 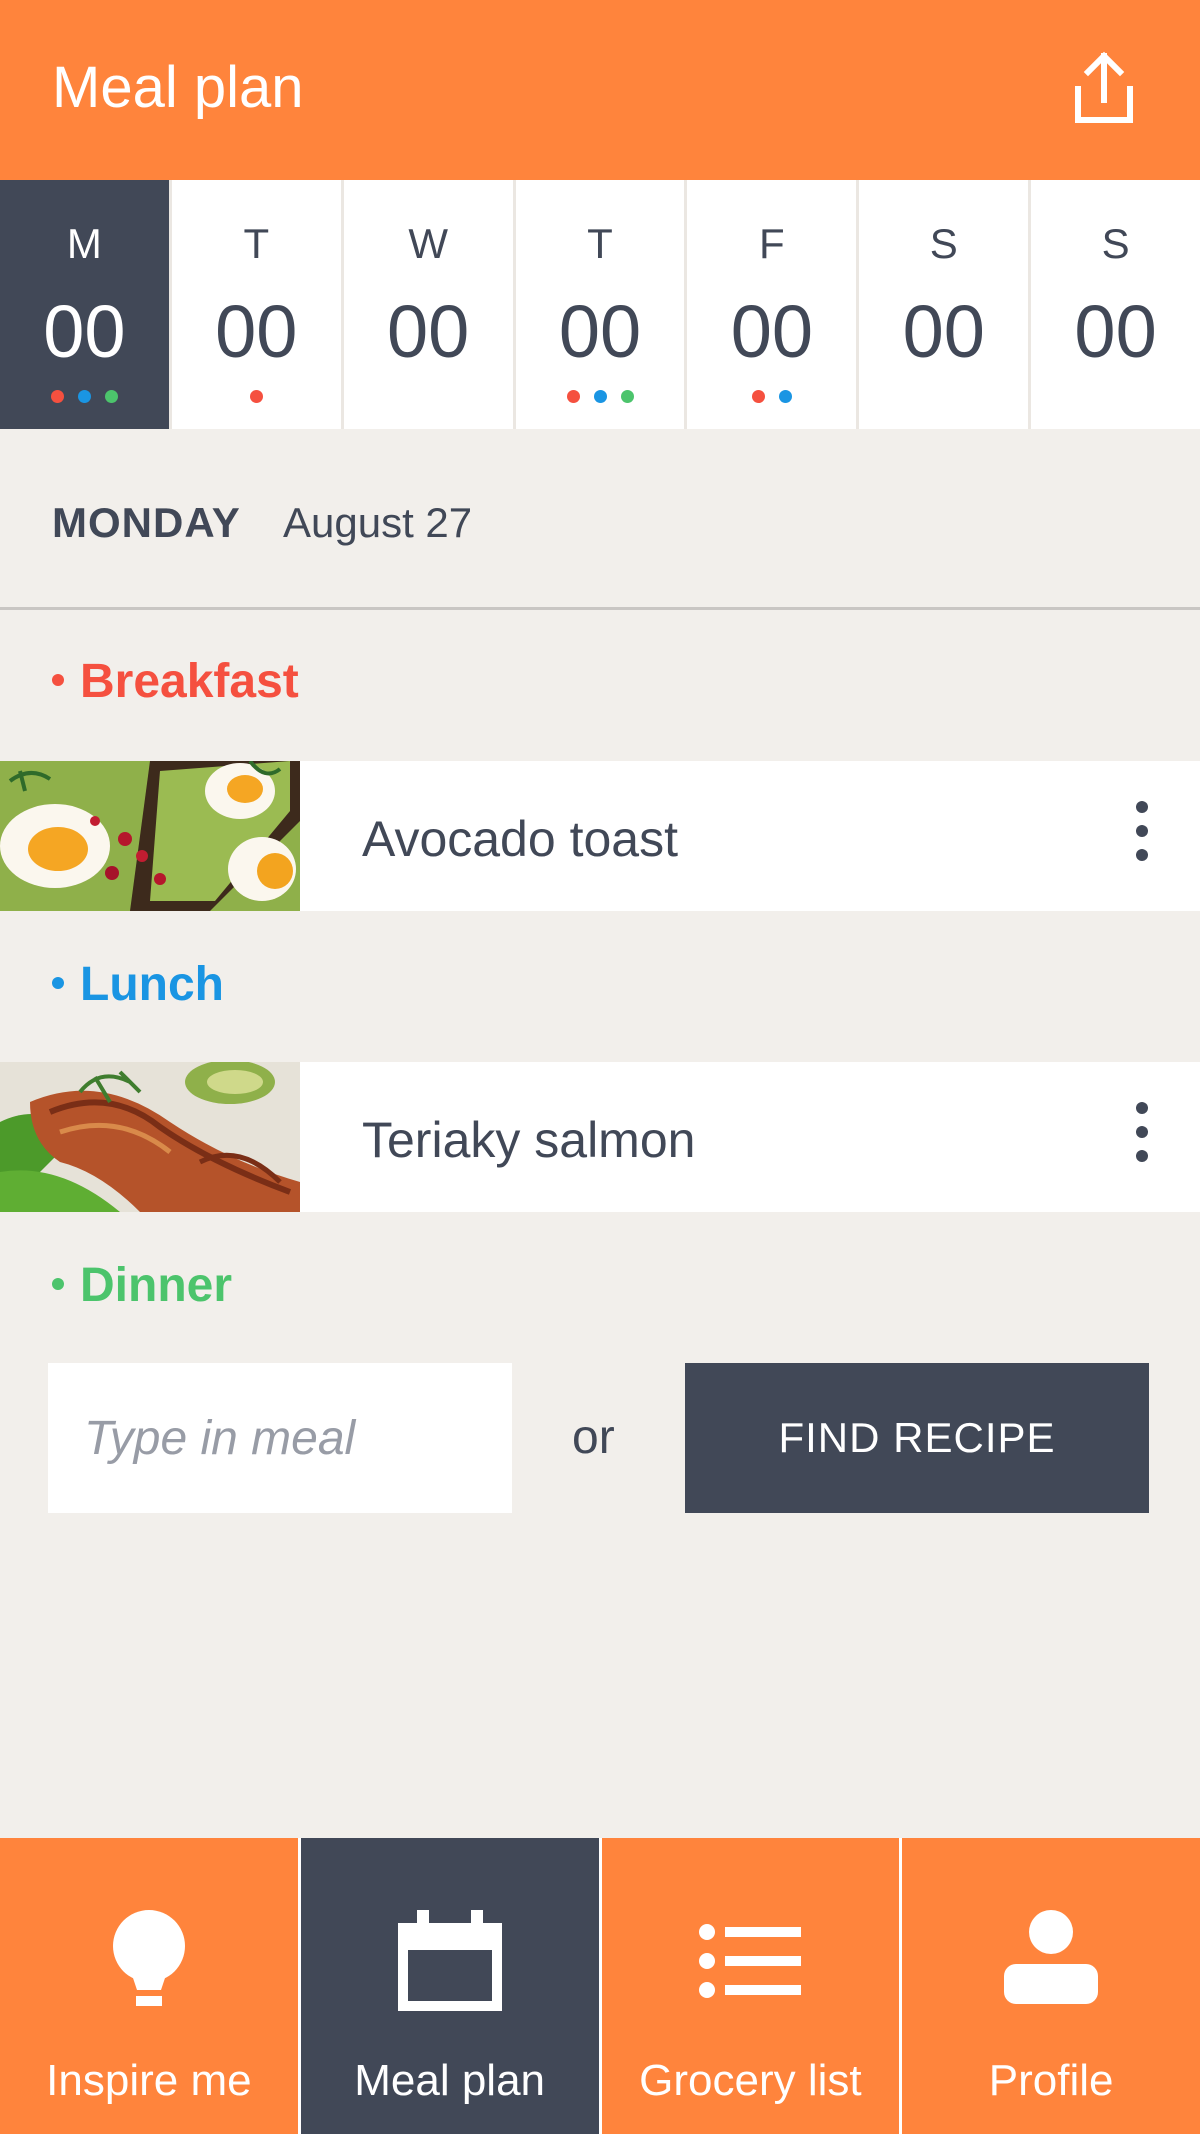 I want to click on day-6: S 00, so click(x=1114, y=304).